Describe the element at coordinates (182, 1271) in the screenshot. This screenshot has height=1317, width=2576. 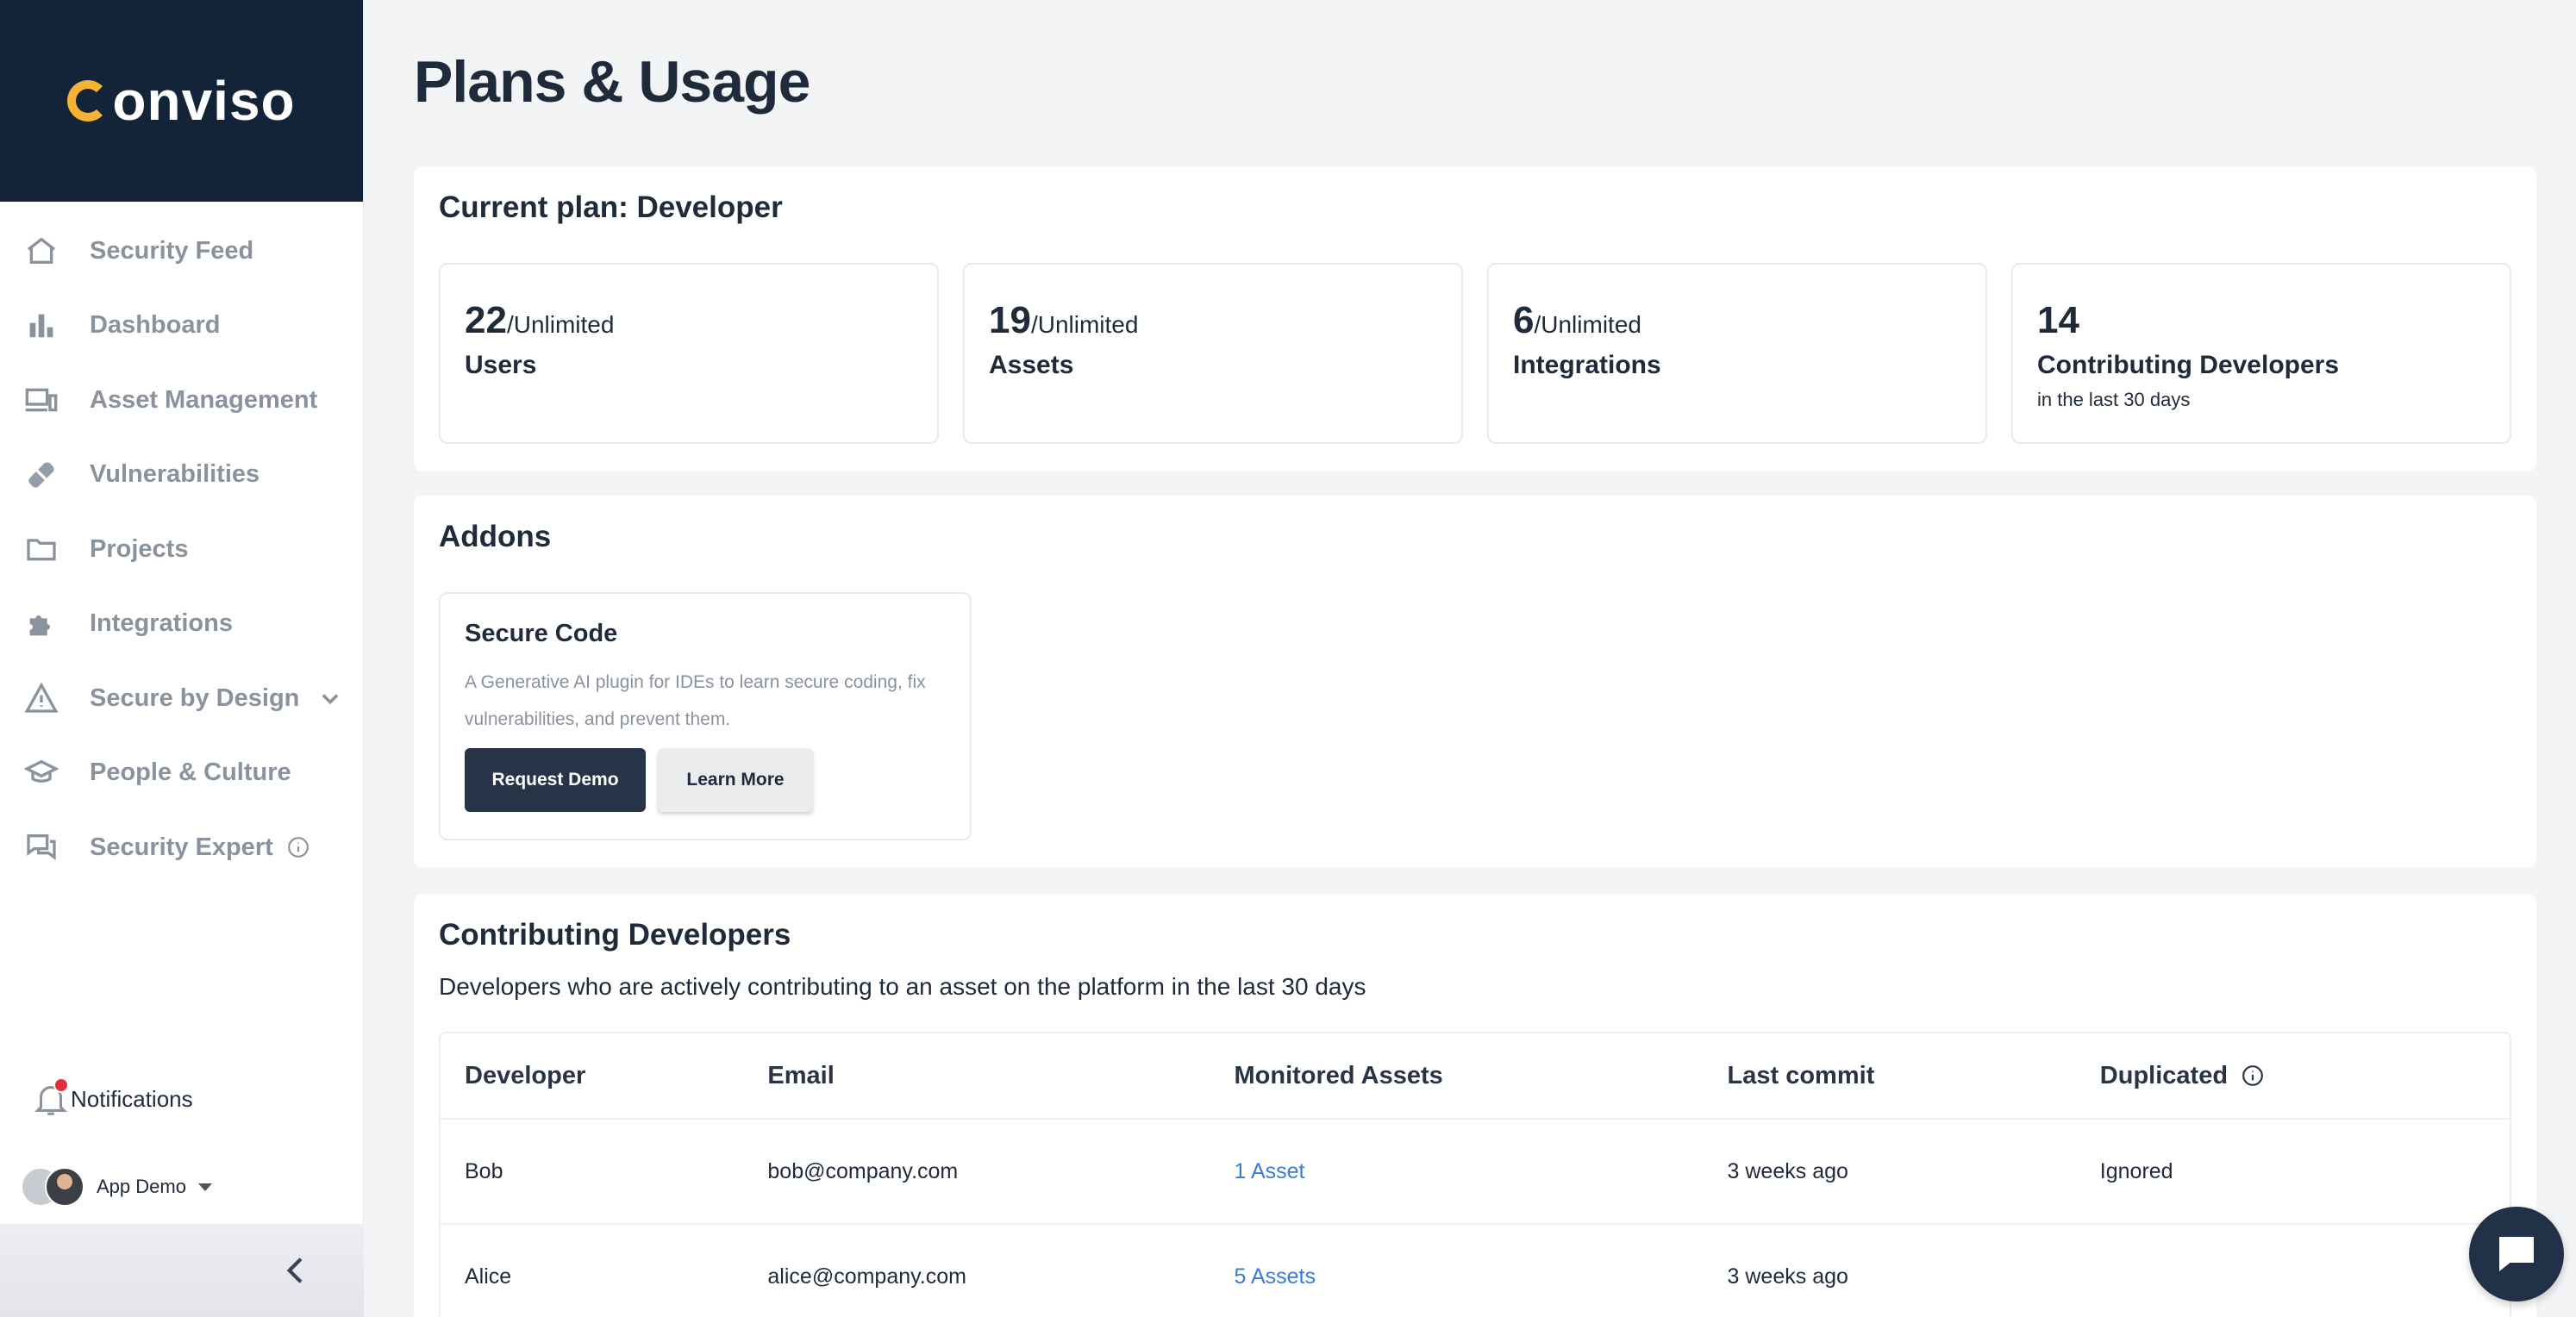
I see `sidebar-collapse-bar` at that location.